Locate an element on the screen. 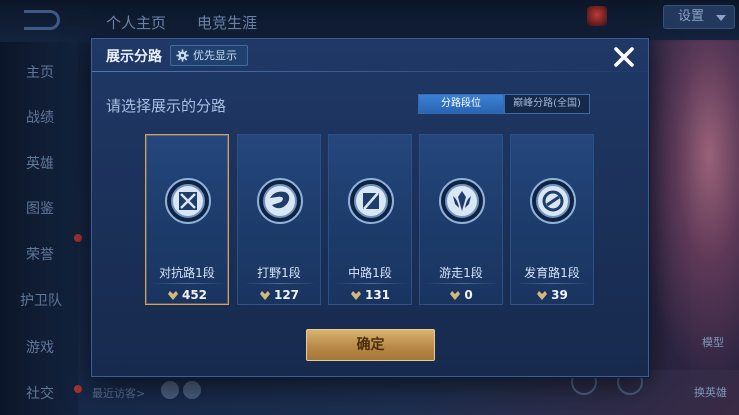  modal-title: 展示分路 is located at coordinates (134, 57).